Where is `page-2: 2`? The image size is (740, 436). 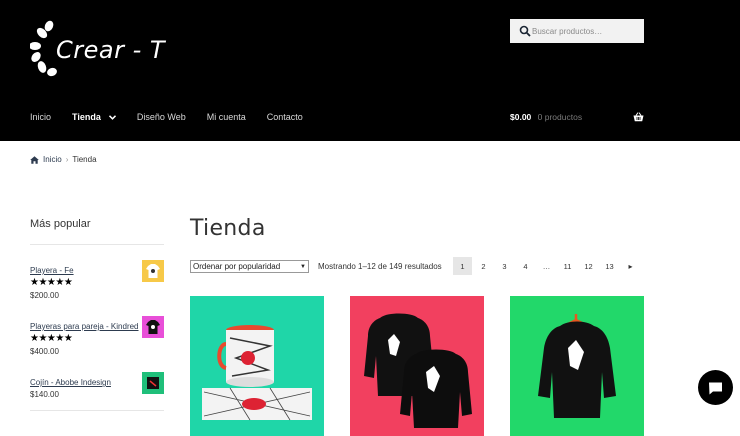 page-2: 2 is located at coordinates (483, 266).